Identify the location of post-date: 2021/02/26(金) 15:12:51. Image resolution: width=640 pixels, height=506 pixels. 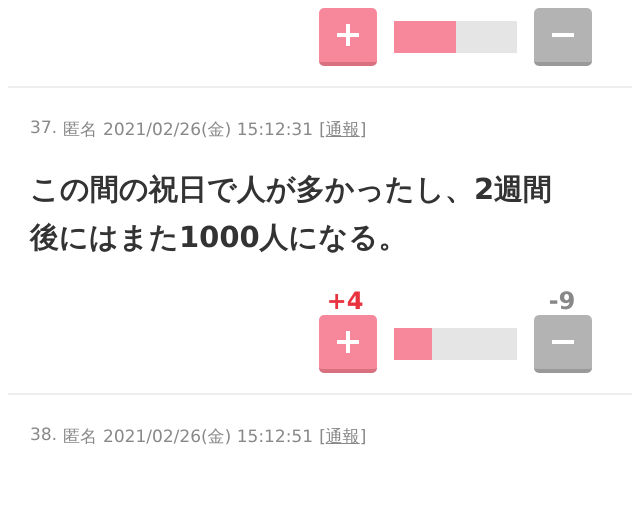
(208, 437).